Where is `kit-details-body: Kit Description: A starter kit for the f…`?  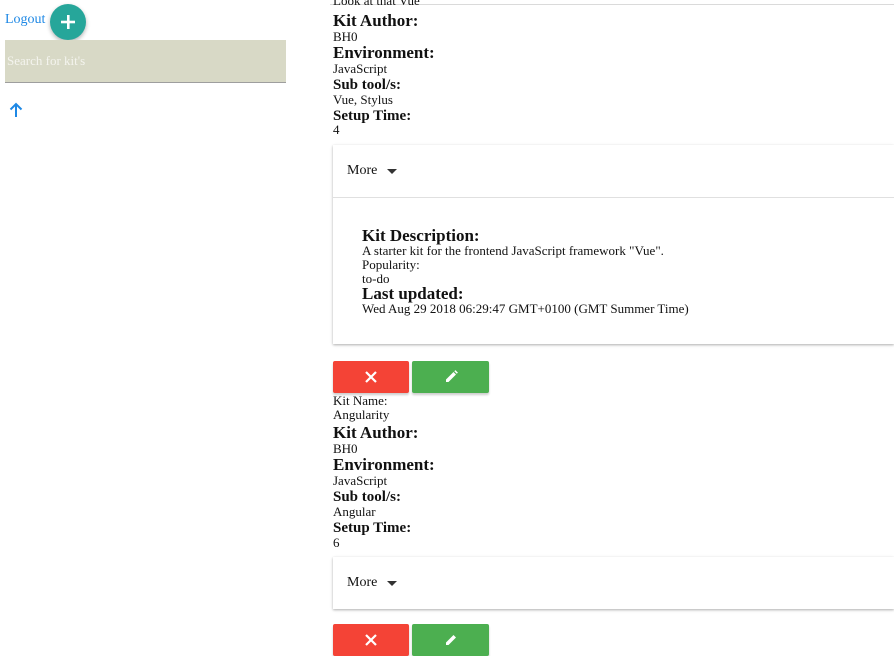 kit-details-body: Kit Description: A starter kit for the f… is located at coordinates (613, 270).